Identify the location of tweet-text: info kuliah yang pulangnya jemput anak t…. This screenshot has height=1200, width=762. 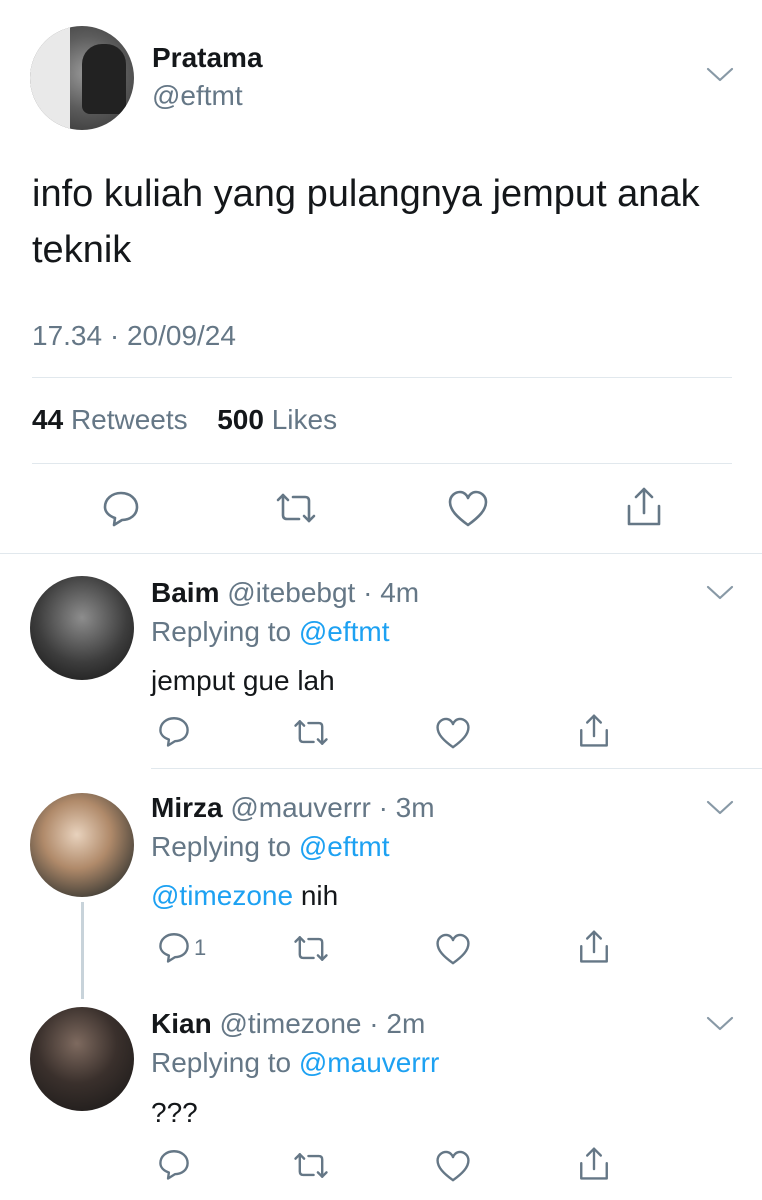
(366, 222).